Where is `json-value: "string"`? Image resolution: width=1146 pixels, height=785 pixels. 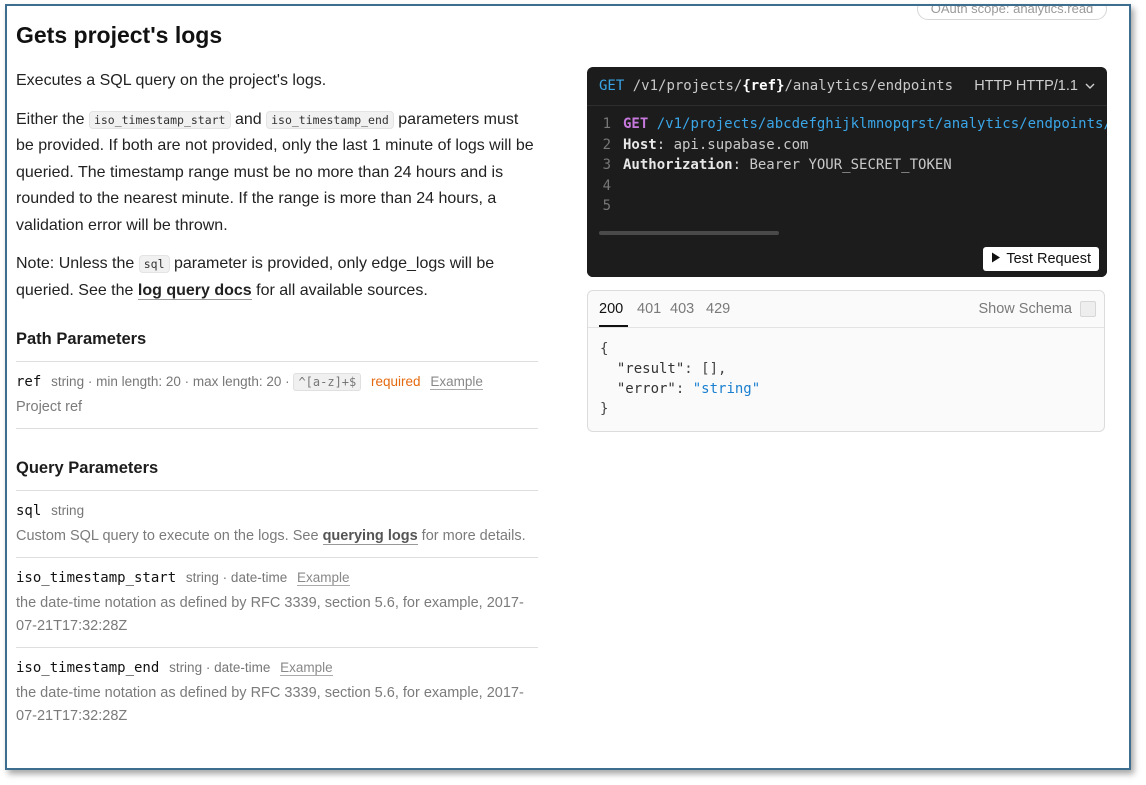 json-value: "string" is located at coordinates (726, 389).